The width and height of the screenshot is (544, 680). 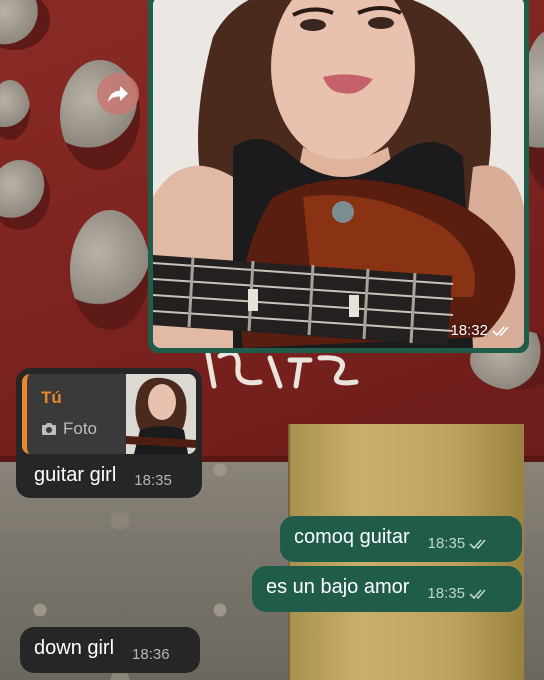 What do you see at coordinates (51, 397) in the screenshot?
I see `quote-author: Tú` at bounding box center [51, 397].